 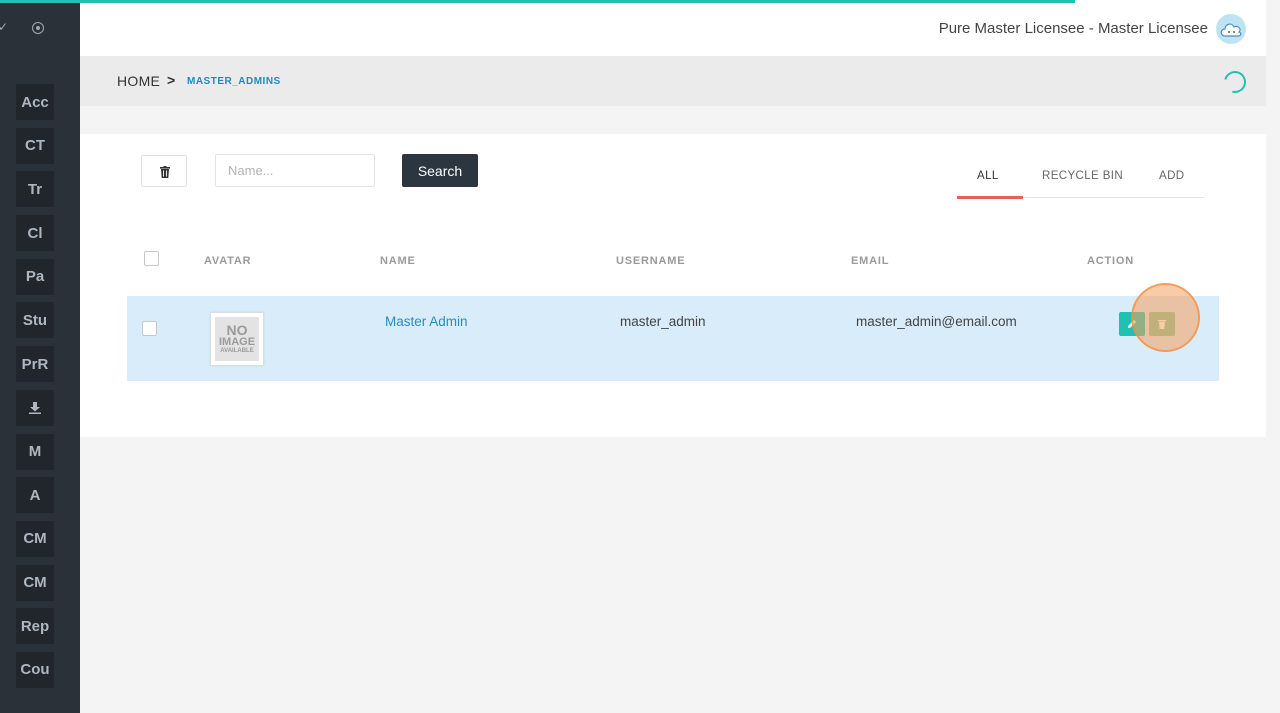 I want to click on tab-bar: ALL RECYCLE BIN ADD, so click(x=1080, y=177).